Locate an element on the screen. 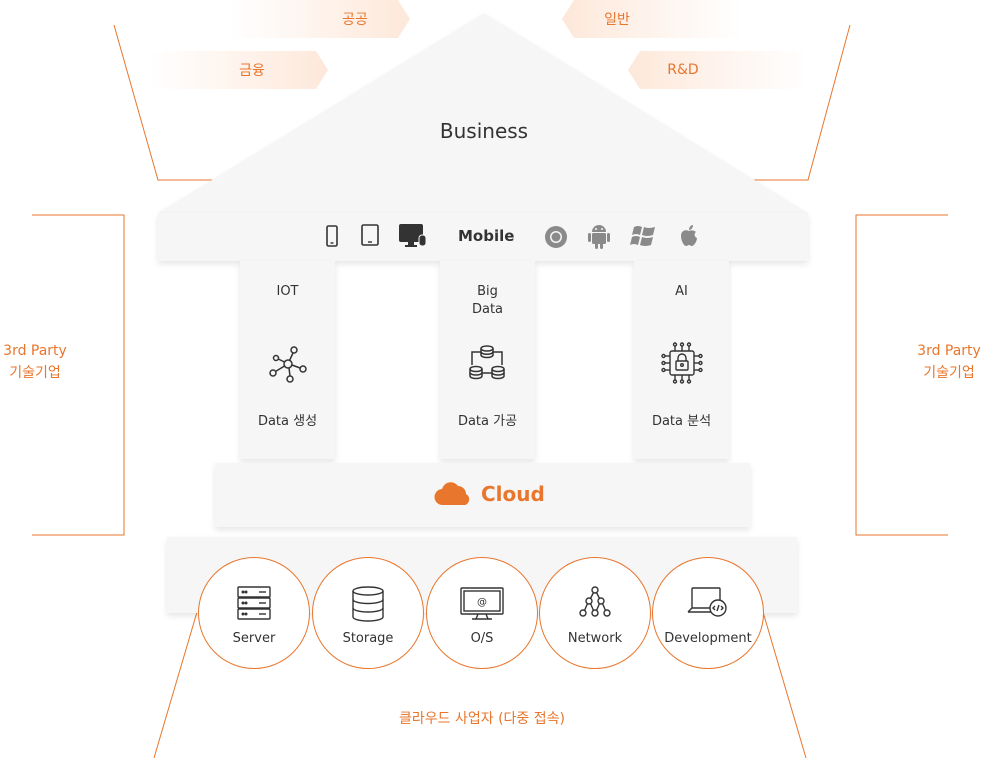 The height and width of the screenshot is (758, 984). side-label-left: 3rd Party 기술기업 is located at coordinates (40, 362).